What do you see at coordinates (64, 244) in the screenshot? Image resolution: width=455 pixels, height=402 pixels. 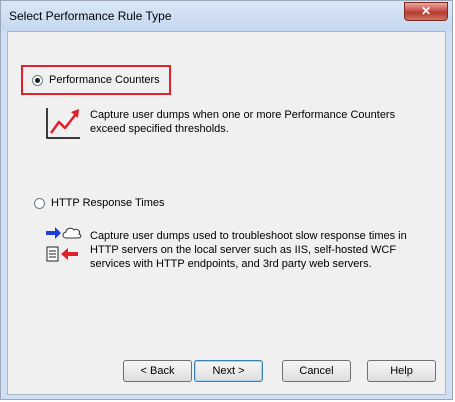 I see `http-request-response-icon` at bounding box center [64, 244].